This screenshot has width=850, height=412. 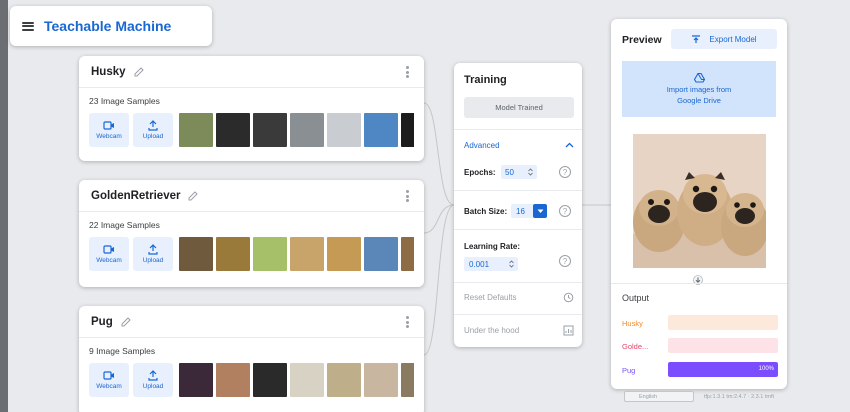 I want to click on class-name: Husky, so click(x=108, y=72).